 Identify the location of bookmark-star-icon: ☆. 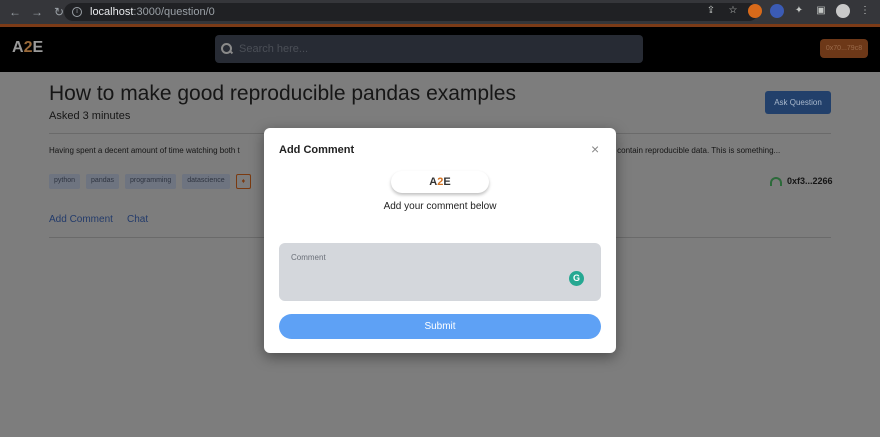
(733, 11).